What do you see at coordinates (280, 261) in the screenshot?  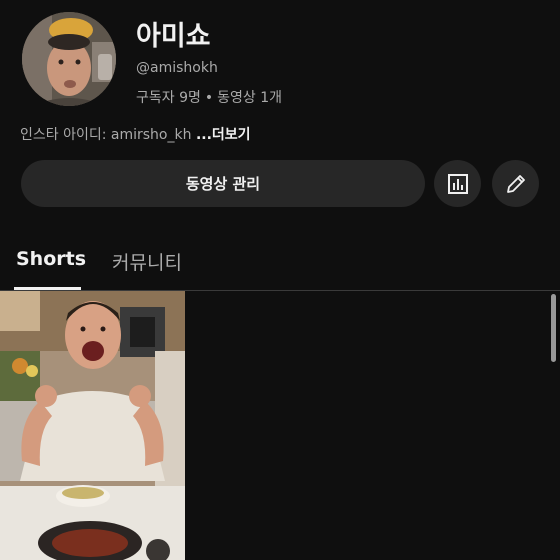 I see `channel-tabs: Shorts 커뮤니티` at bounding box center [280, 261].